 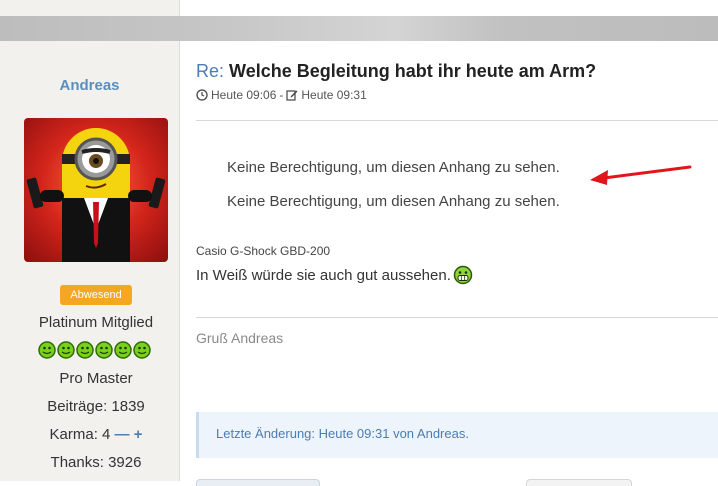 I want to click on post-text-content: In Weiß würde sie auch gut aussehen., so click(x=323, y=275).